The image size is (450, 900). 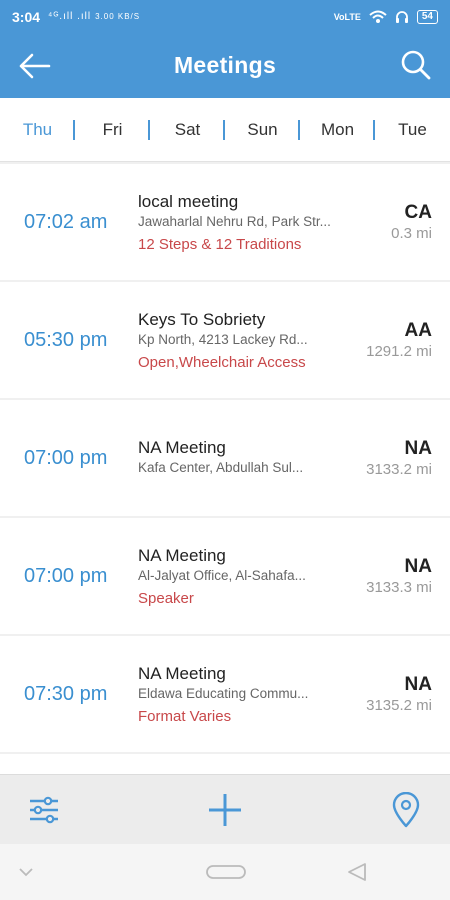 What do you see at coordinates (357, 872) in the screenshot?
I see `back-triangle-icon` at bounding box center [357, 872].